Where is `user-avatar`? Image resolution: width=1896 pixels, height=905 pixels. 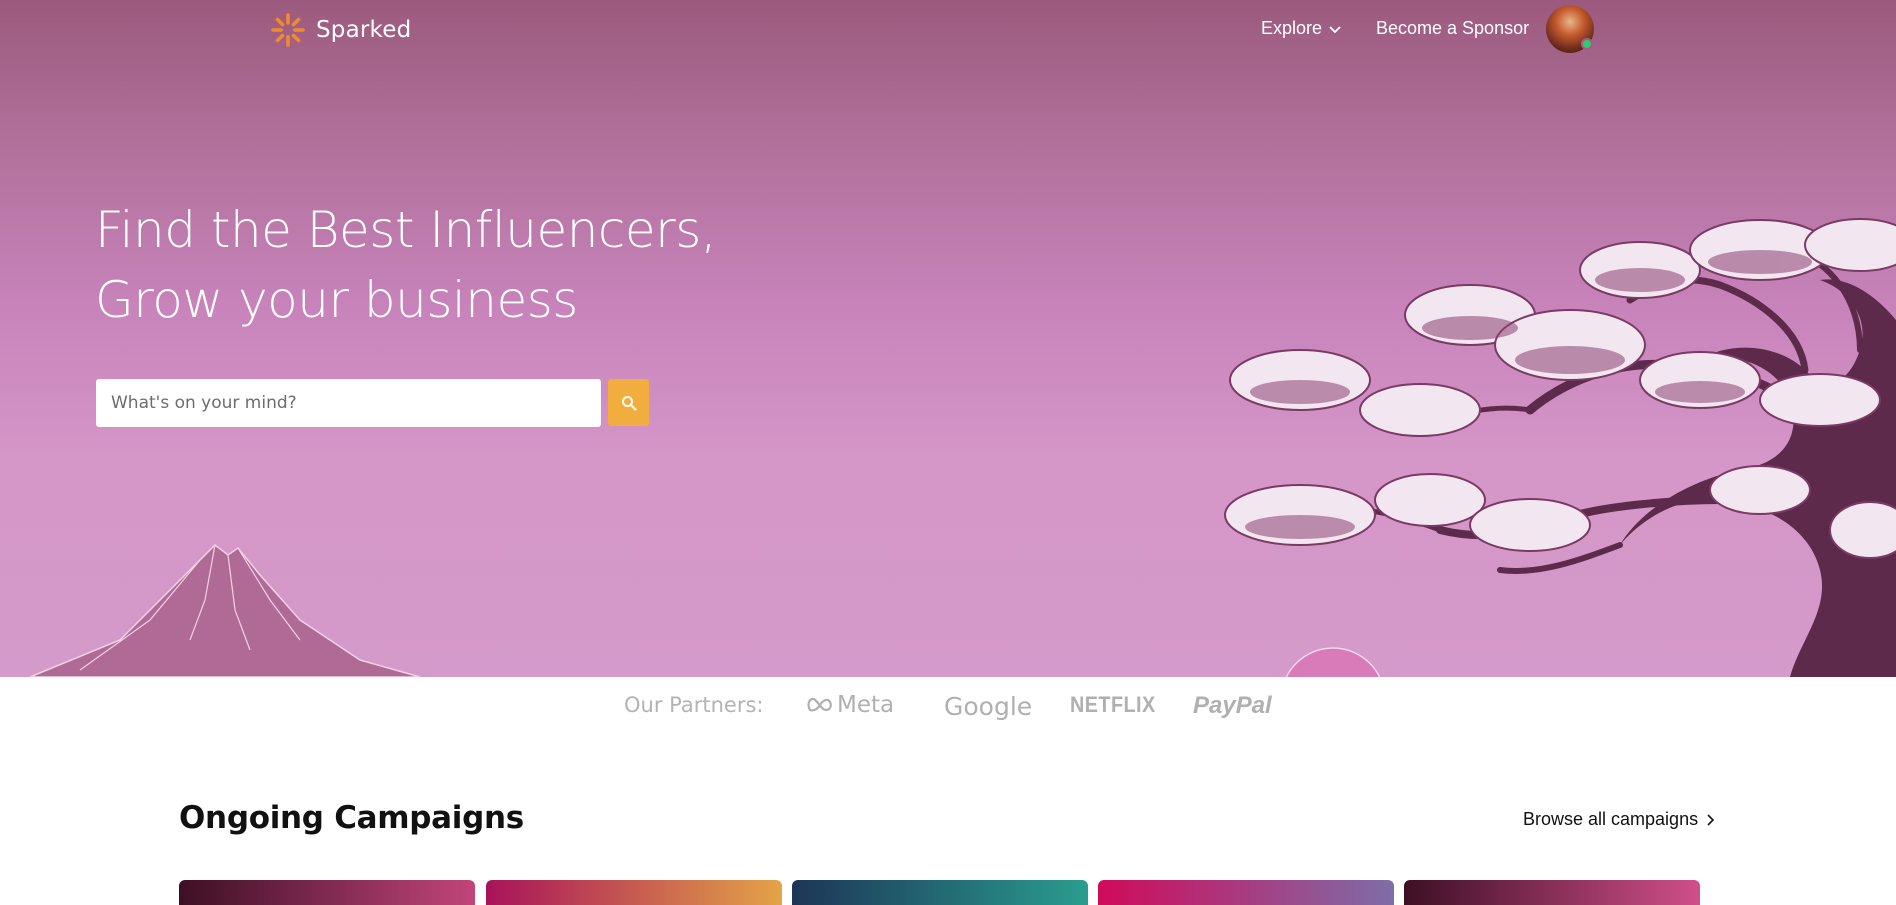 user-avatar is located at coordinates (1570, 29).